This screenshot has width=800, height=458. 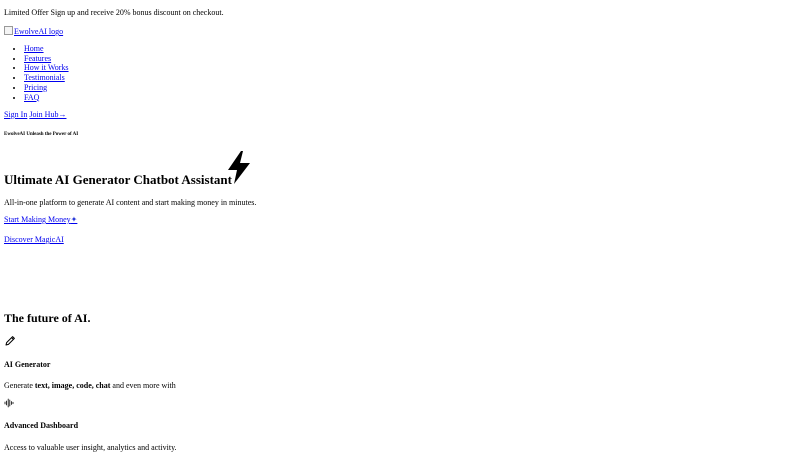 I want to click on nav-link-how-it-works: How it Works, so click(x=46, y=67).